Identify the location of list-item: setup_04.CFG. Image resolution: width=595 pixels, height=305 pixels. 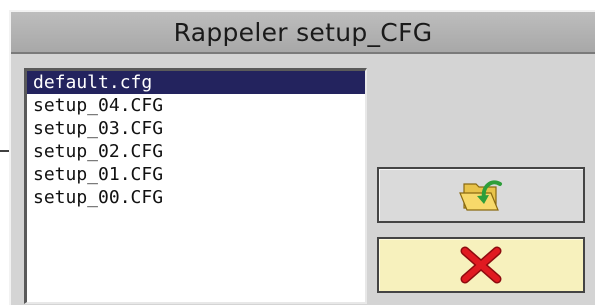
(196, 105).